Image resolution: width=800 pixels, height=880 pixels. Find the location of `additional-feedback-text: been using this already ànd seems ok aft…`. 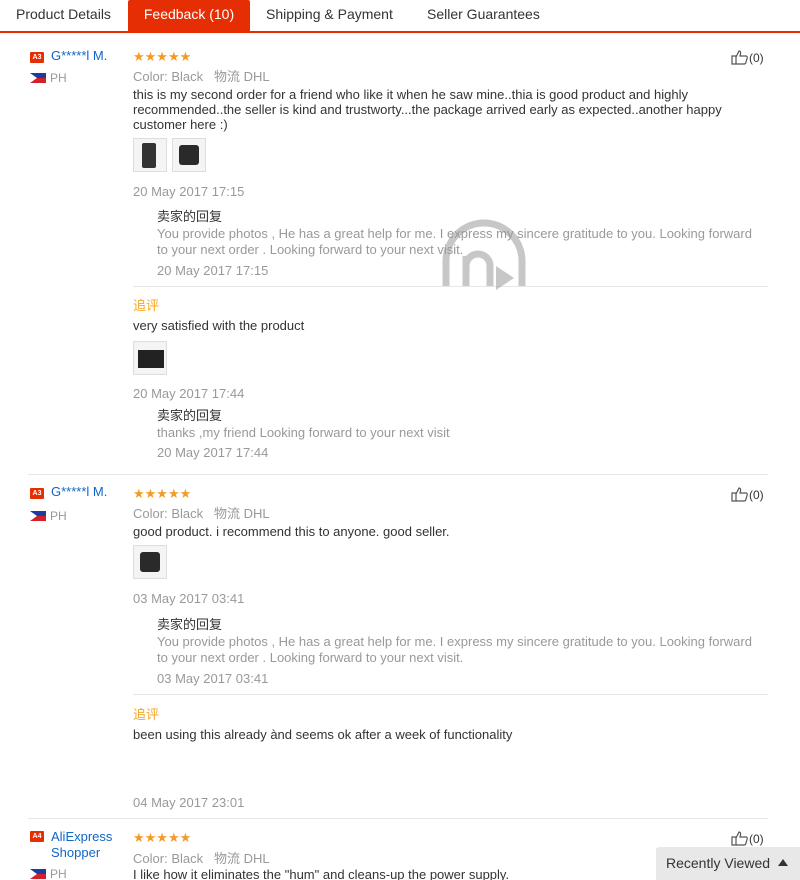

additional-feedback-text: been using this already ànd seems ok aft… is located at coordinates (323, 734).